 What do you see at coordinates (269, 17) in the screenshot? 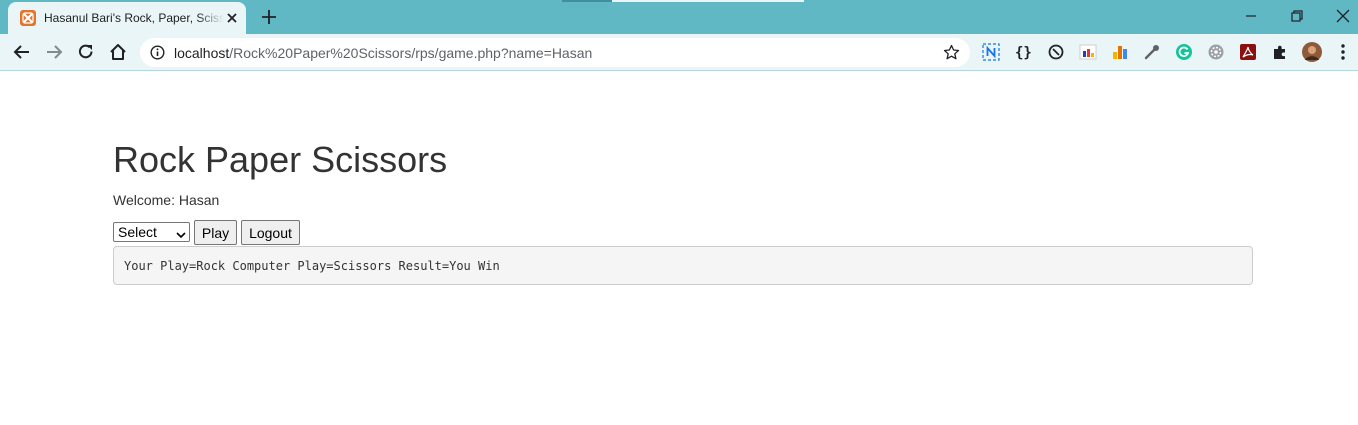
I see `new-tab-plus-icon` at bounding box center [269, 17].